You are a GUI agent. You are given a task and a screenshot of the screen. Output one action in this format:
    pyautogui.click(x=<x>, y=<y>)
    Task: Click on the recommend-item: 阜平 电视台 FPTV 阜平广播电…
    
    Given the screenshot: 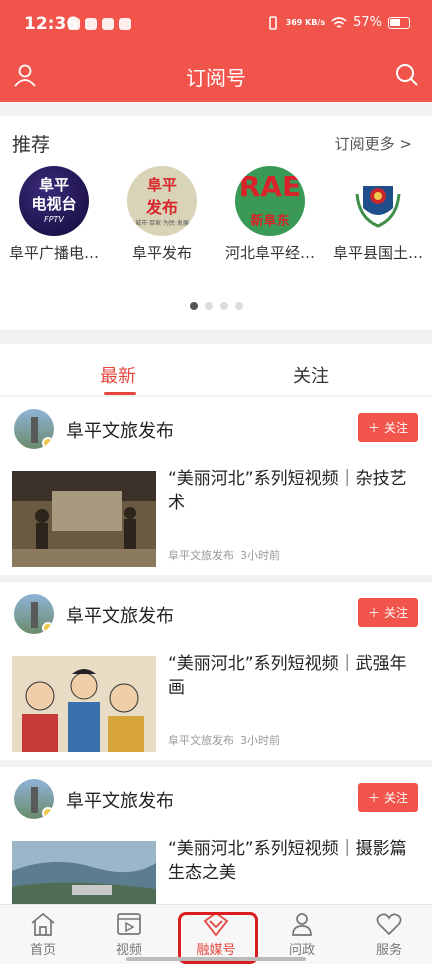 What is the action you would take?
    pyautogui.click(x=54, y=214)
    